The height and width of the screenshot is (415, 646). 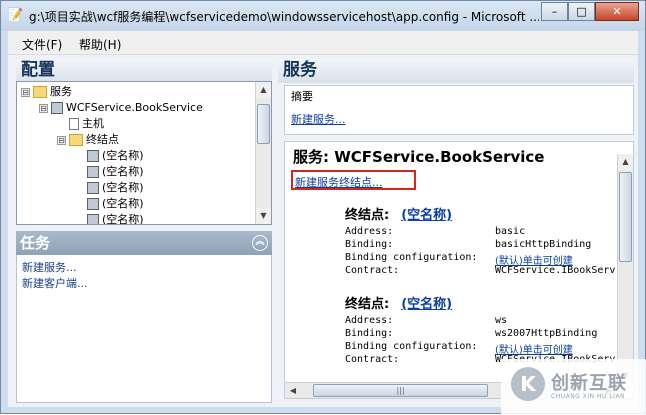 I want to click on watermark-text: 创新互联, so click(x=589, y=383).